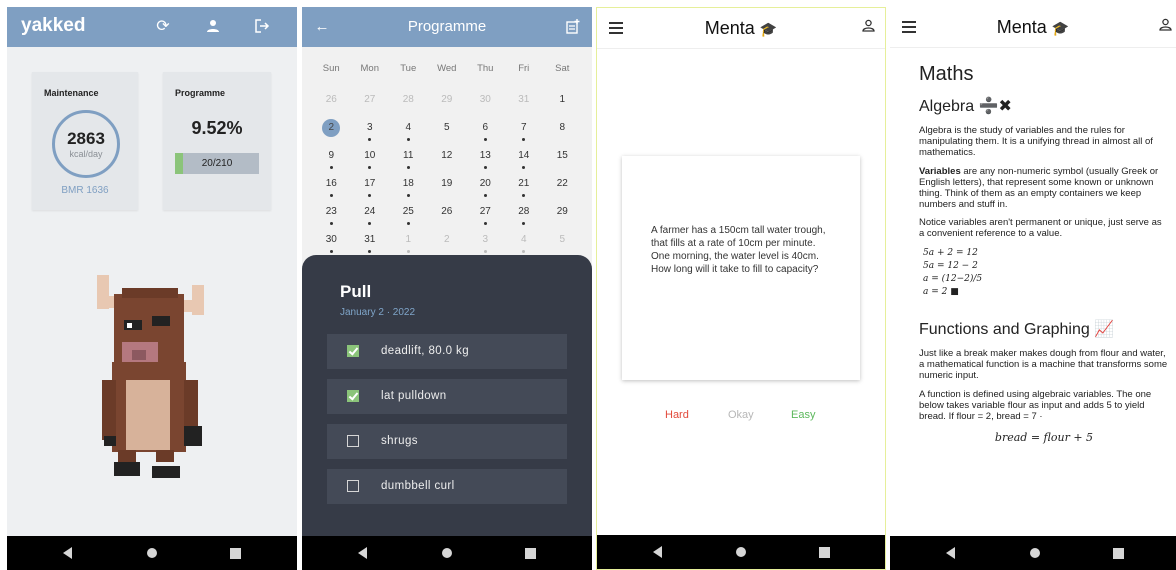 The width and height of the screenshot is (1176, 570). I want to click on calendar-day: 21, so click(524, 189).